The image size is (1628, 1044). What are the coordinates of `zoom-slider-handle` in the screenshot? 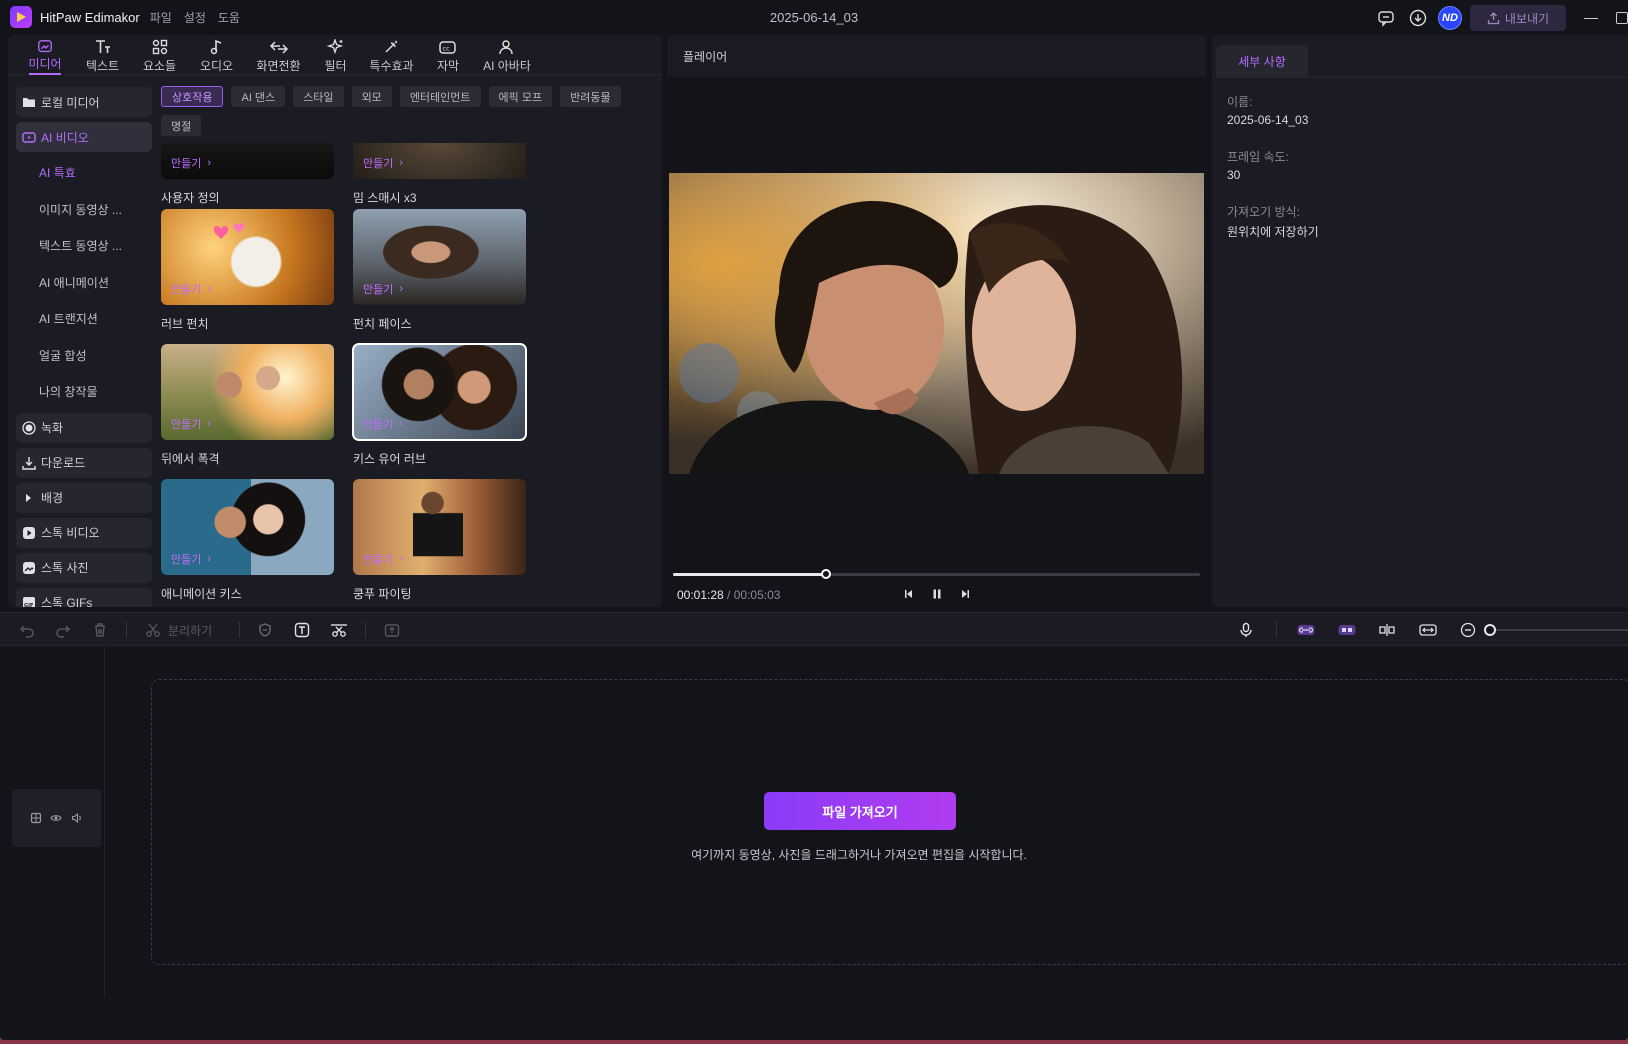 It's located at (1490, 630).